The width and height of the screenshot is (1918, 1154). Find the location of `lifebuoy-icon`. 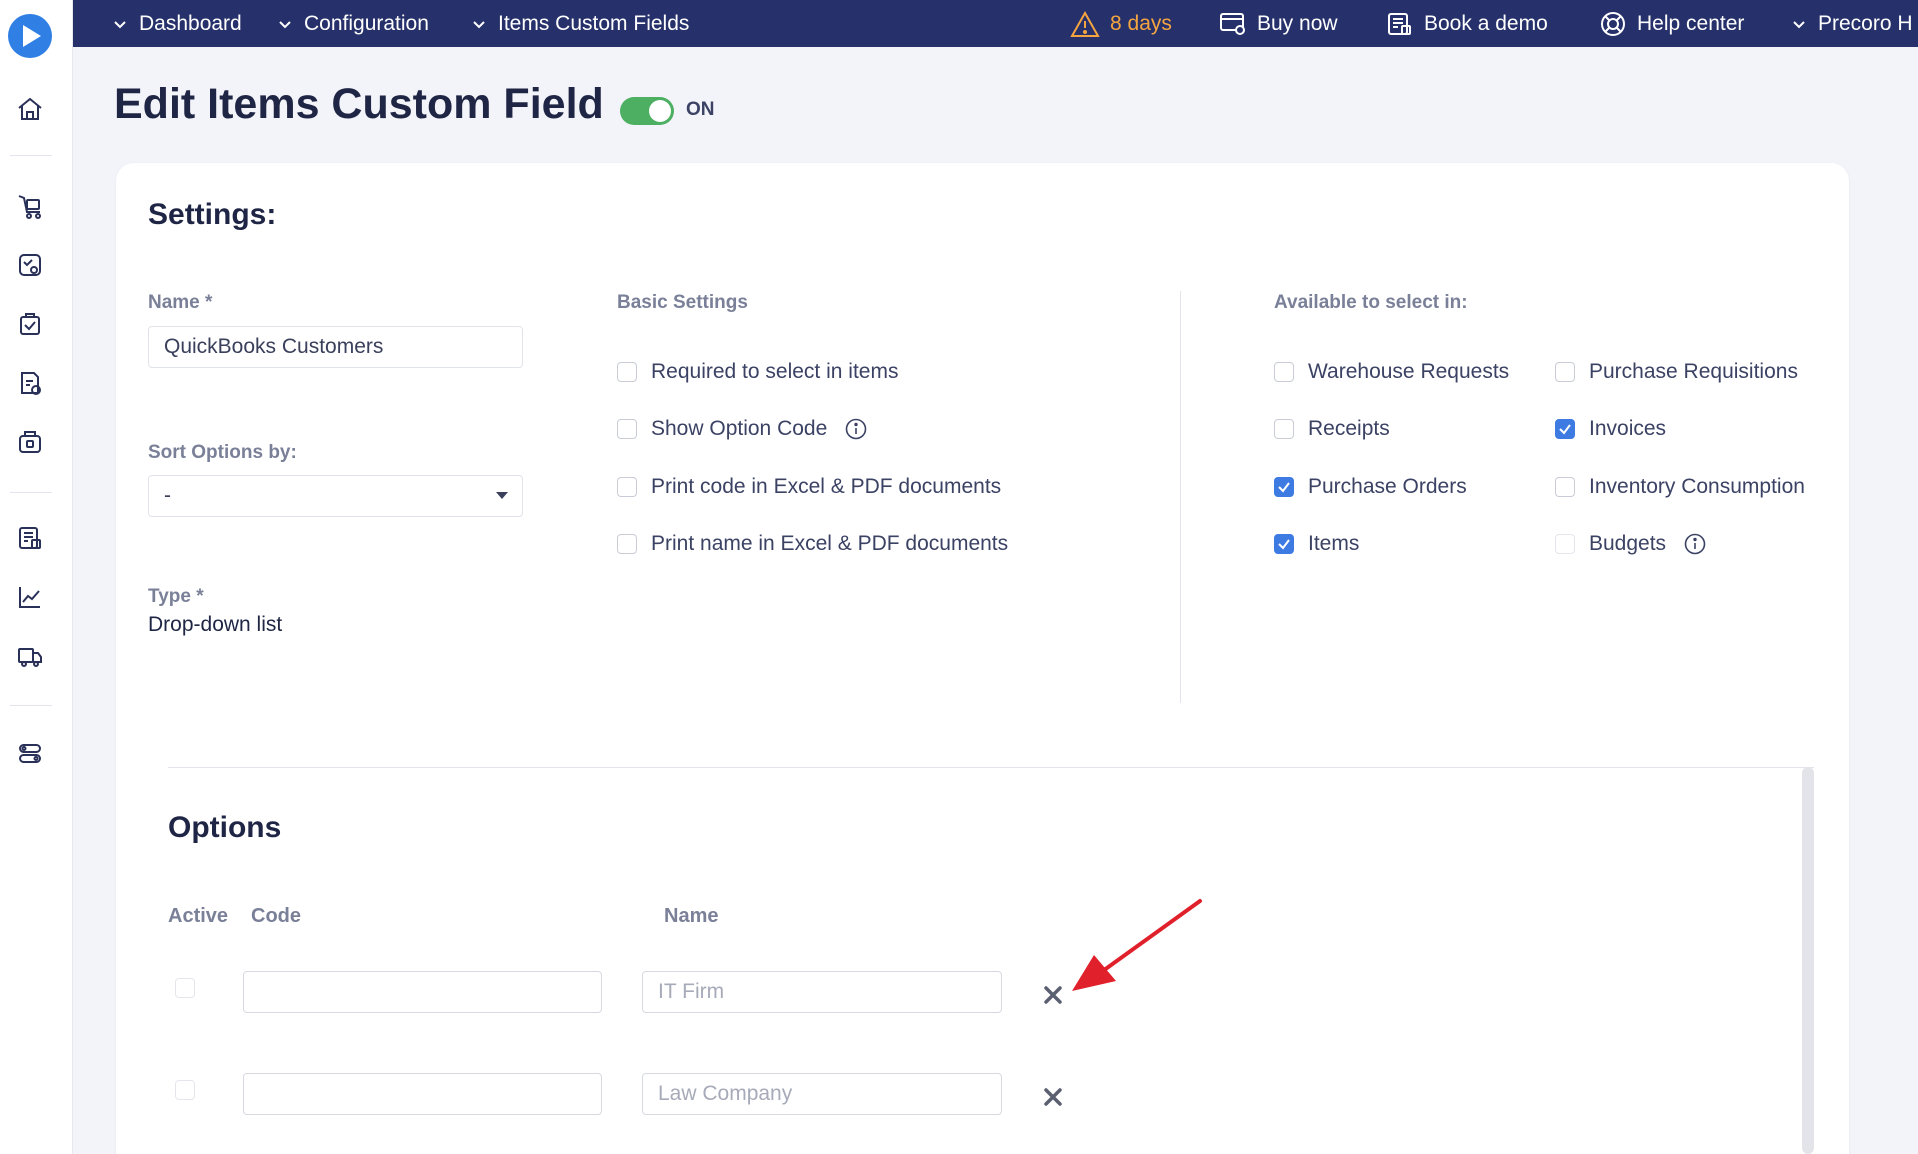

lifebuoy-icon is located at coordinates (1613, 23).